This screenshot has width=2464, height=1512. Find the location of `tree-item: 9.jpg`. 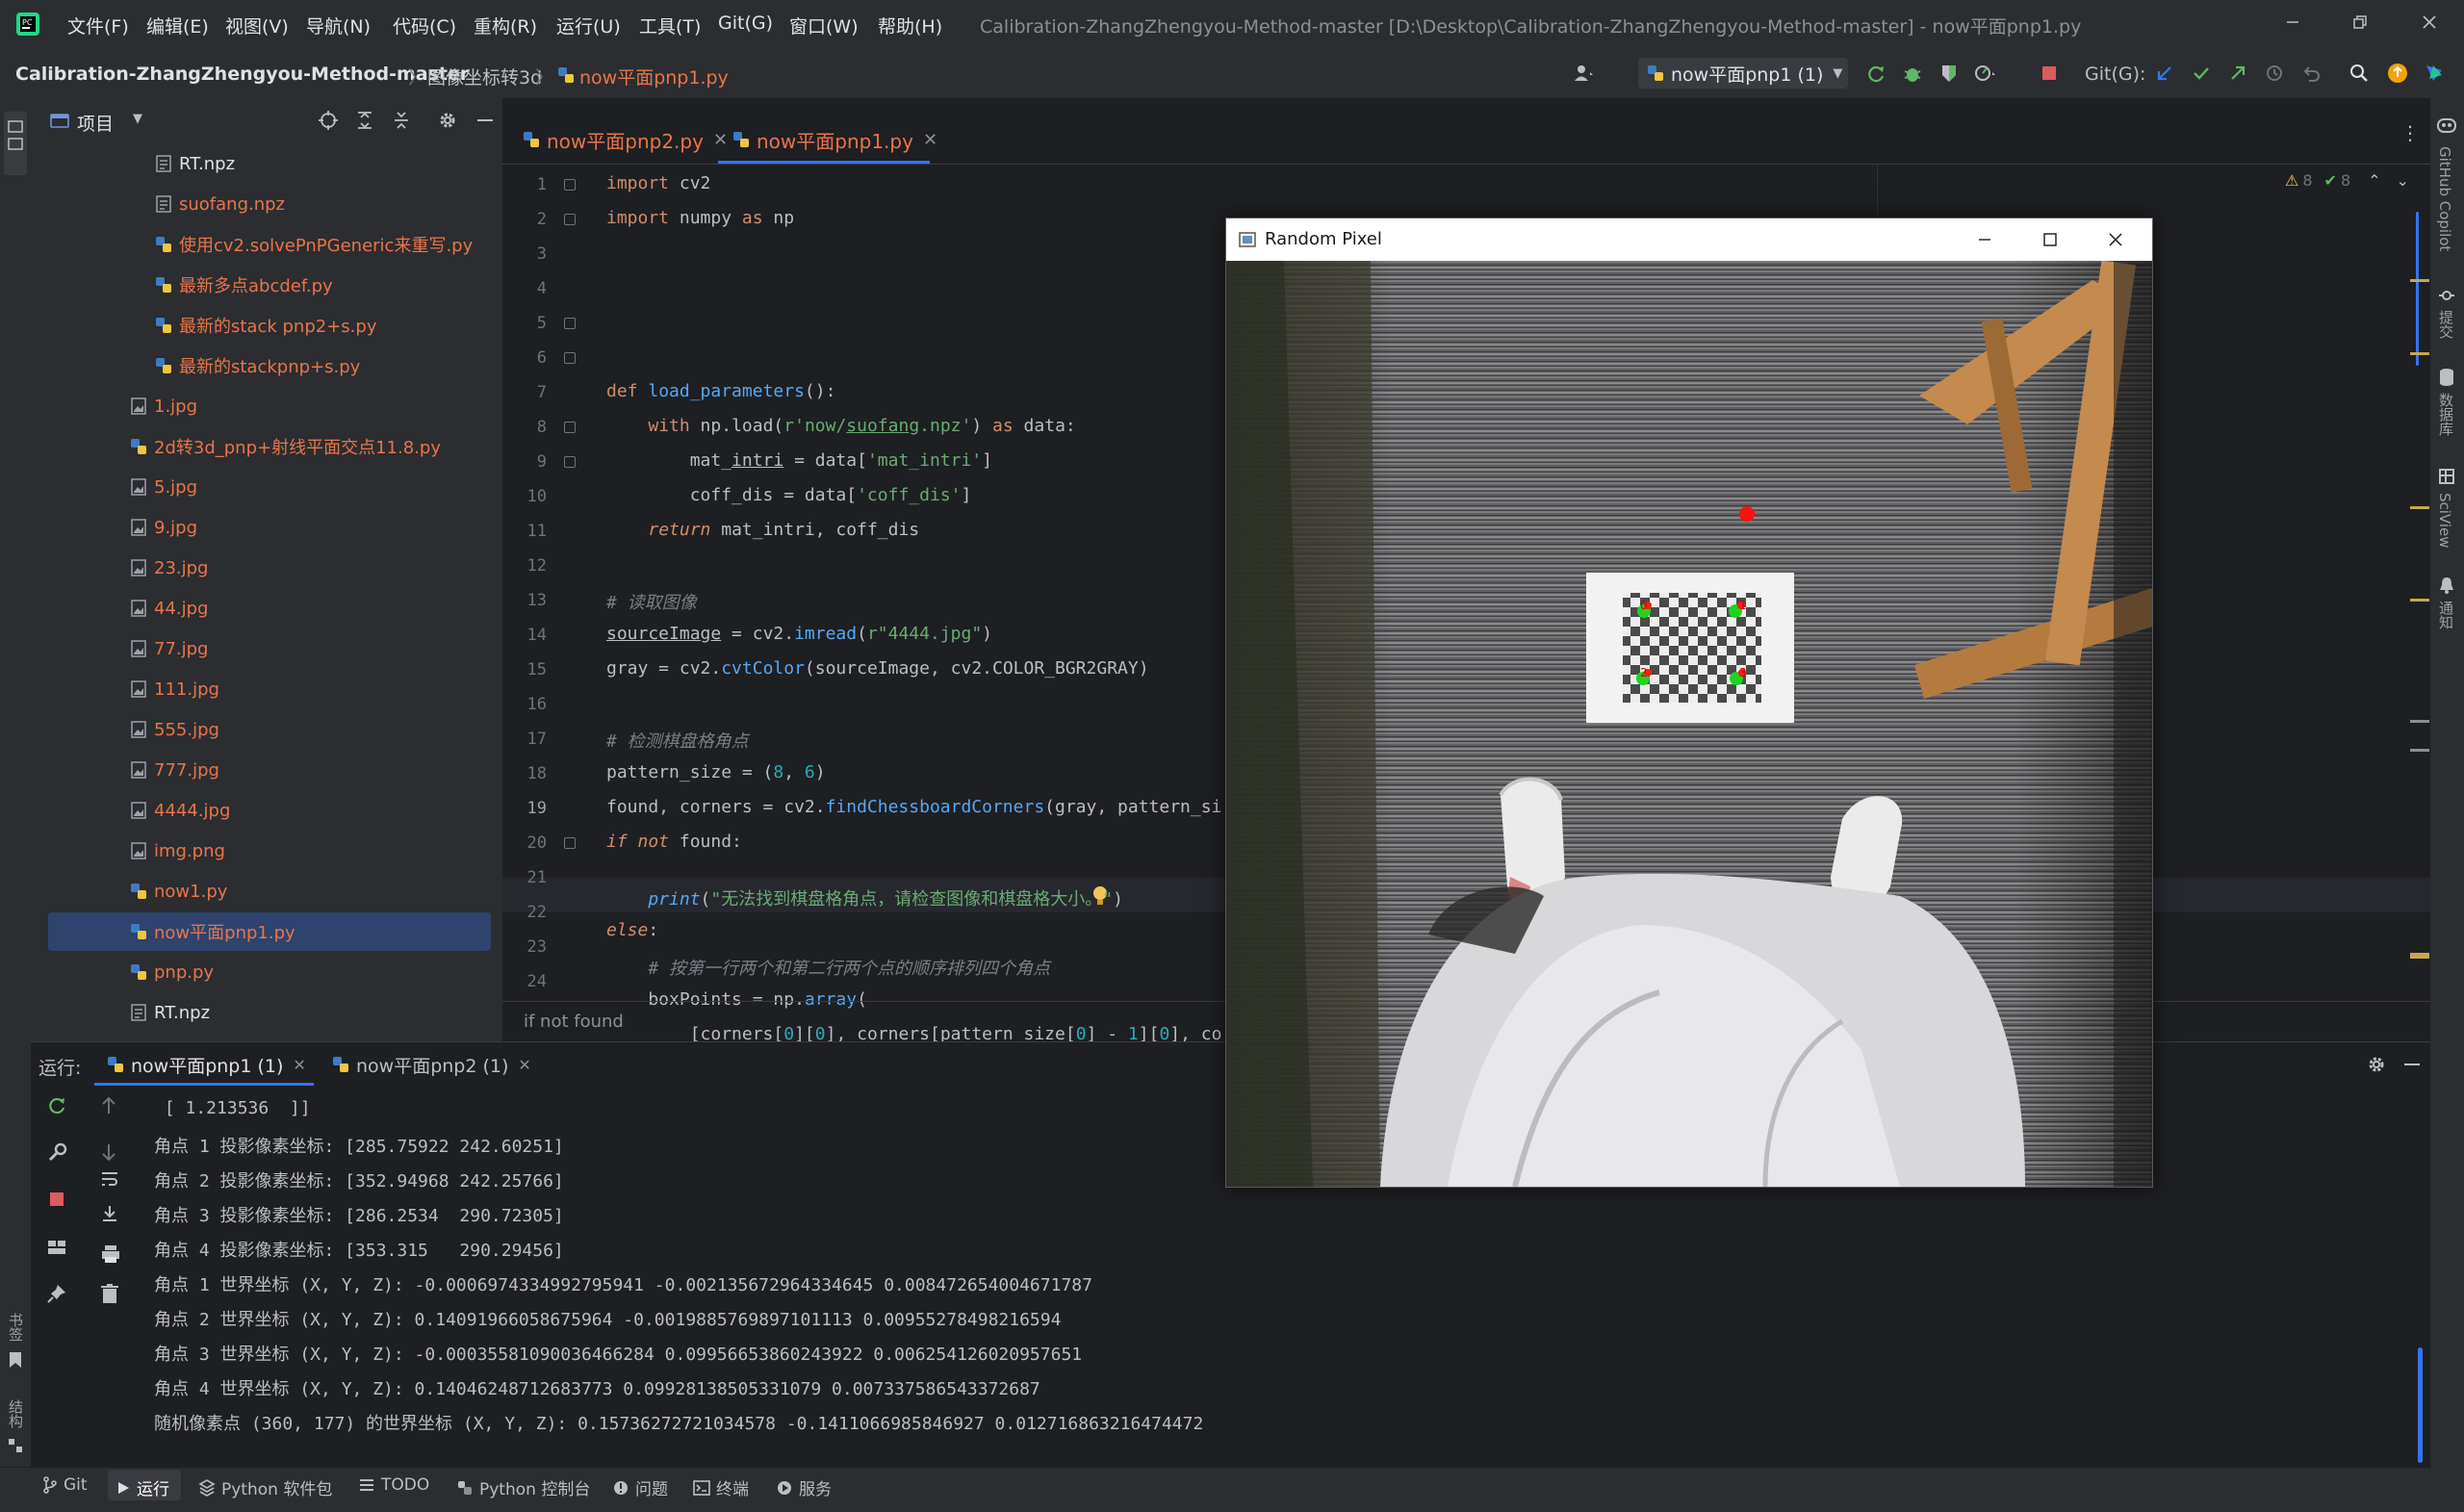

tree-item: 9.jpg is located at coordinates (163, 527).